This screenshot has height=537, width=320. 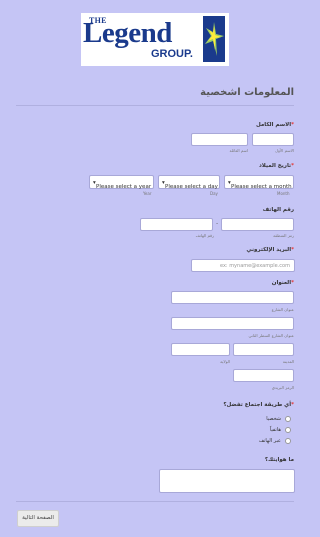 I want to click on logo-text-legend: Legend, so click(x=127, y=33).